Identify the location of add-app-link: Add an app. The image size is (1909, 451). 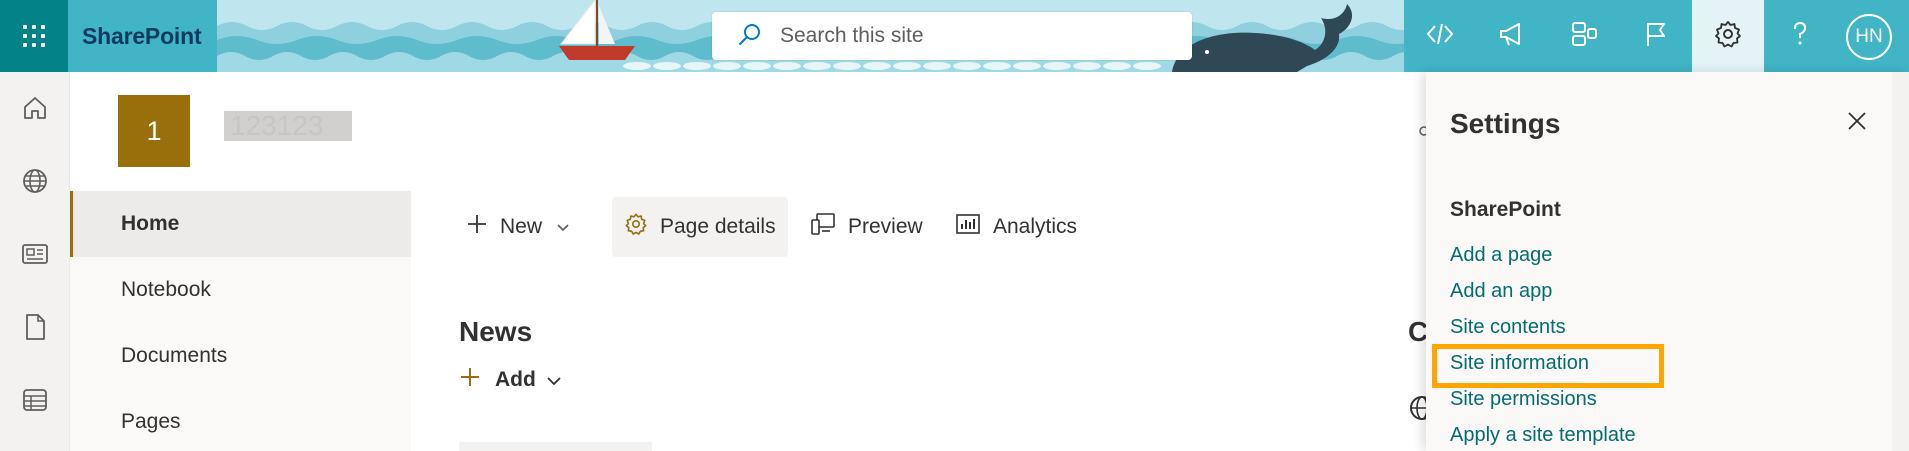
(1501, 291).